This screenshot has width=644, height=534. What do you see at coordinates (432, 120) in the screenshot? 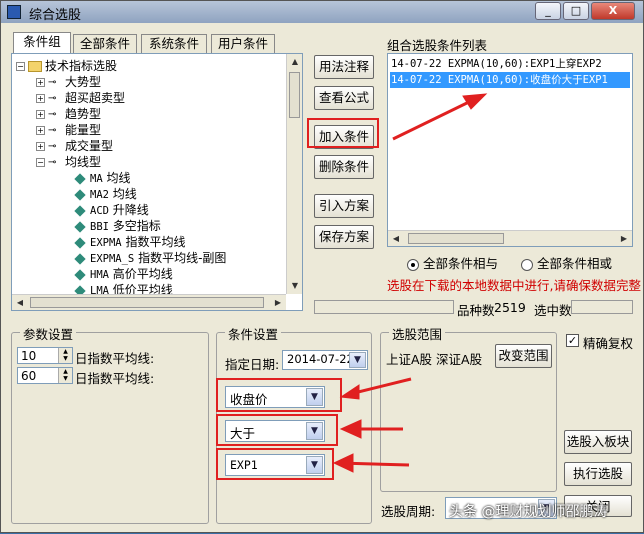
I see `arrow-to-condition-list` at bounding box center [432, 120].